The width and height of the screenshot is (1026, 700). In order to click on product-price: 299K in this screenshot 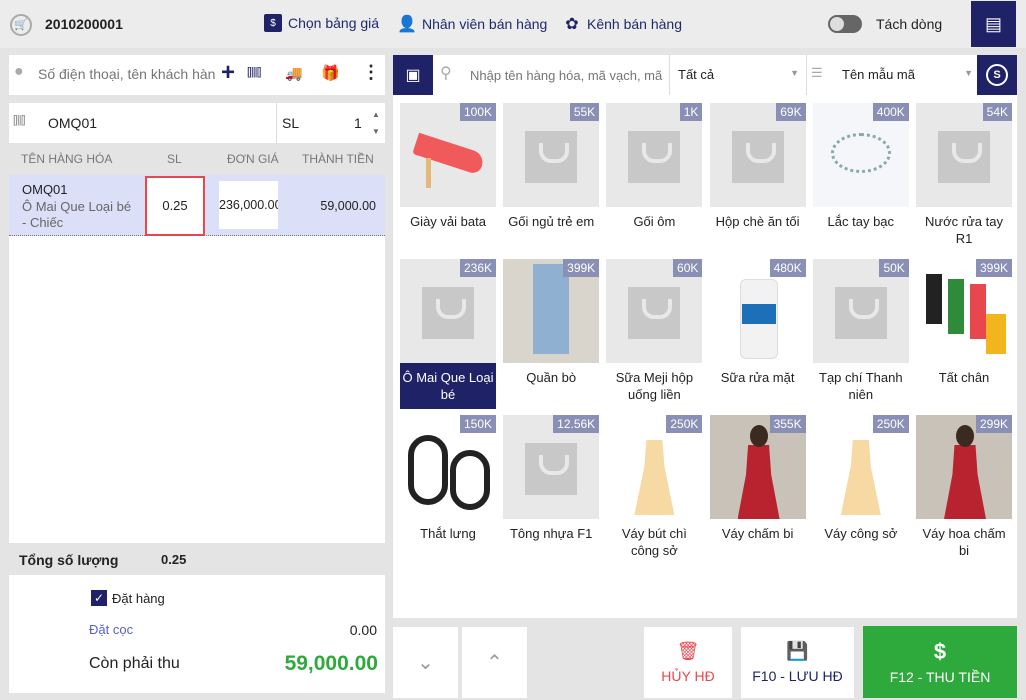, I will do `click(993, 424)`.